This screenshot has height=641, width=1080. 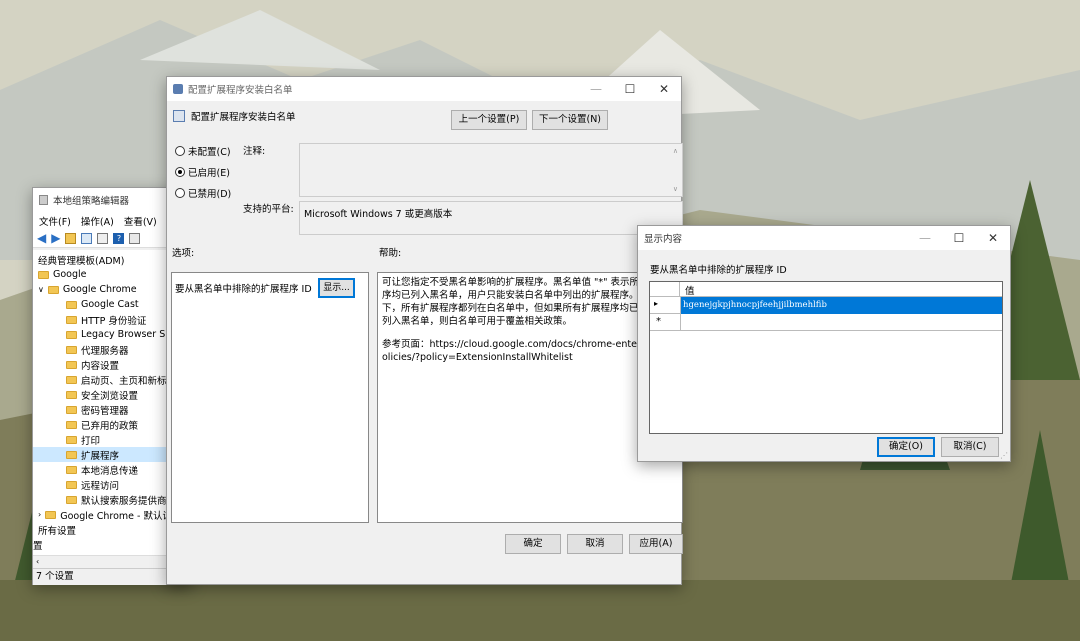 I want to click on show-contents-controls: — ☐ ✕, so click(x=959, y=238).